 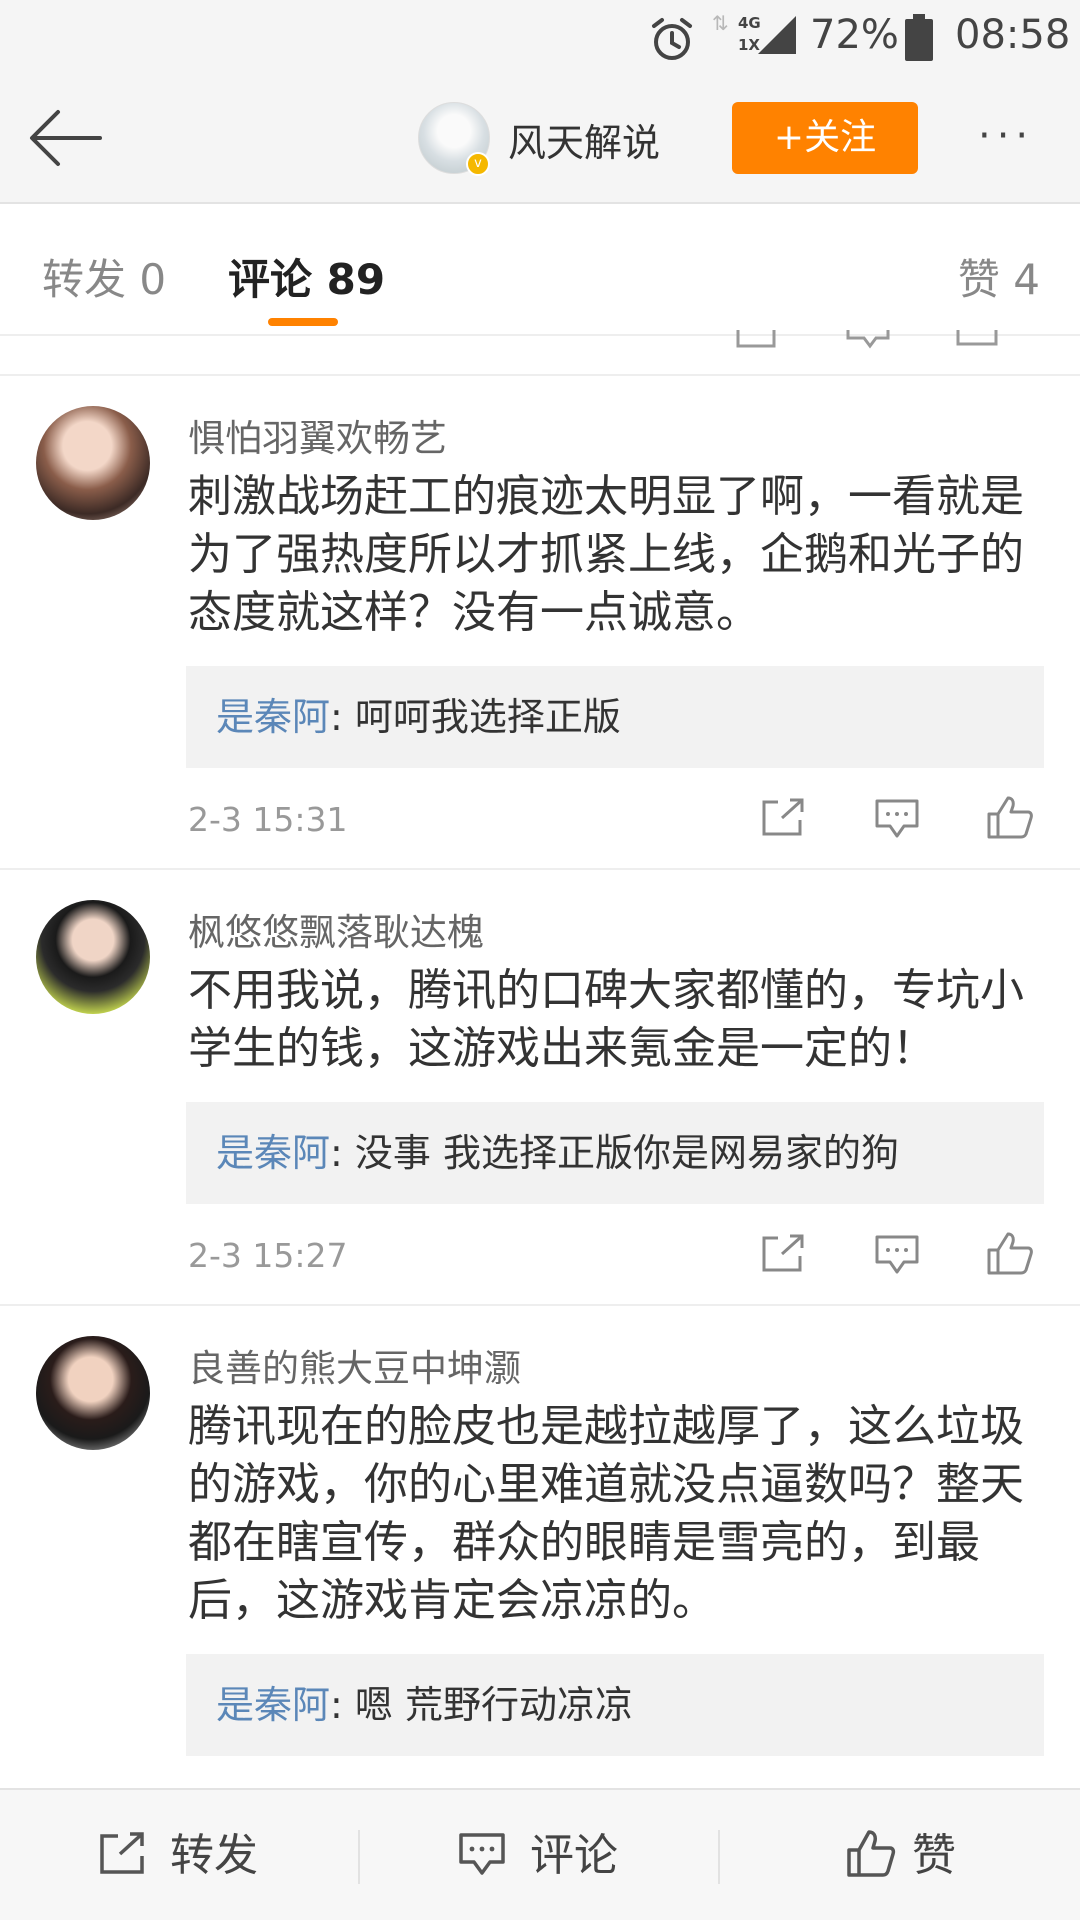 What do you see at coordinates (1006, 136) in the screenshot?
I see `more-options-icon: ···` at bounding box center [1006, 136].